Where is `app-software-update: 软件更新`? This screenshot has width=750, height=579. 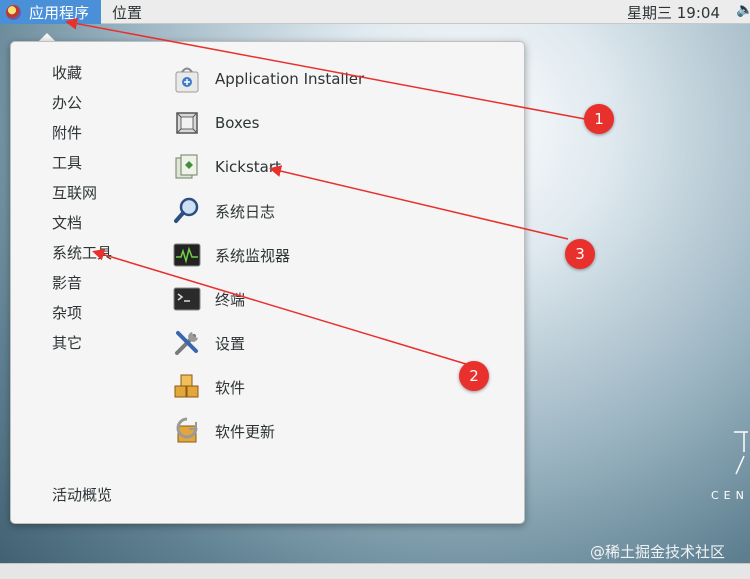
app-software-update: 软件更新 is located at coordinates (272, 431).